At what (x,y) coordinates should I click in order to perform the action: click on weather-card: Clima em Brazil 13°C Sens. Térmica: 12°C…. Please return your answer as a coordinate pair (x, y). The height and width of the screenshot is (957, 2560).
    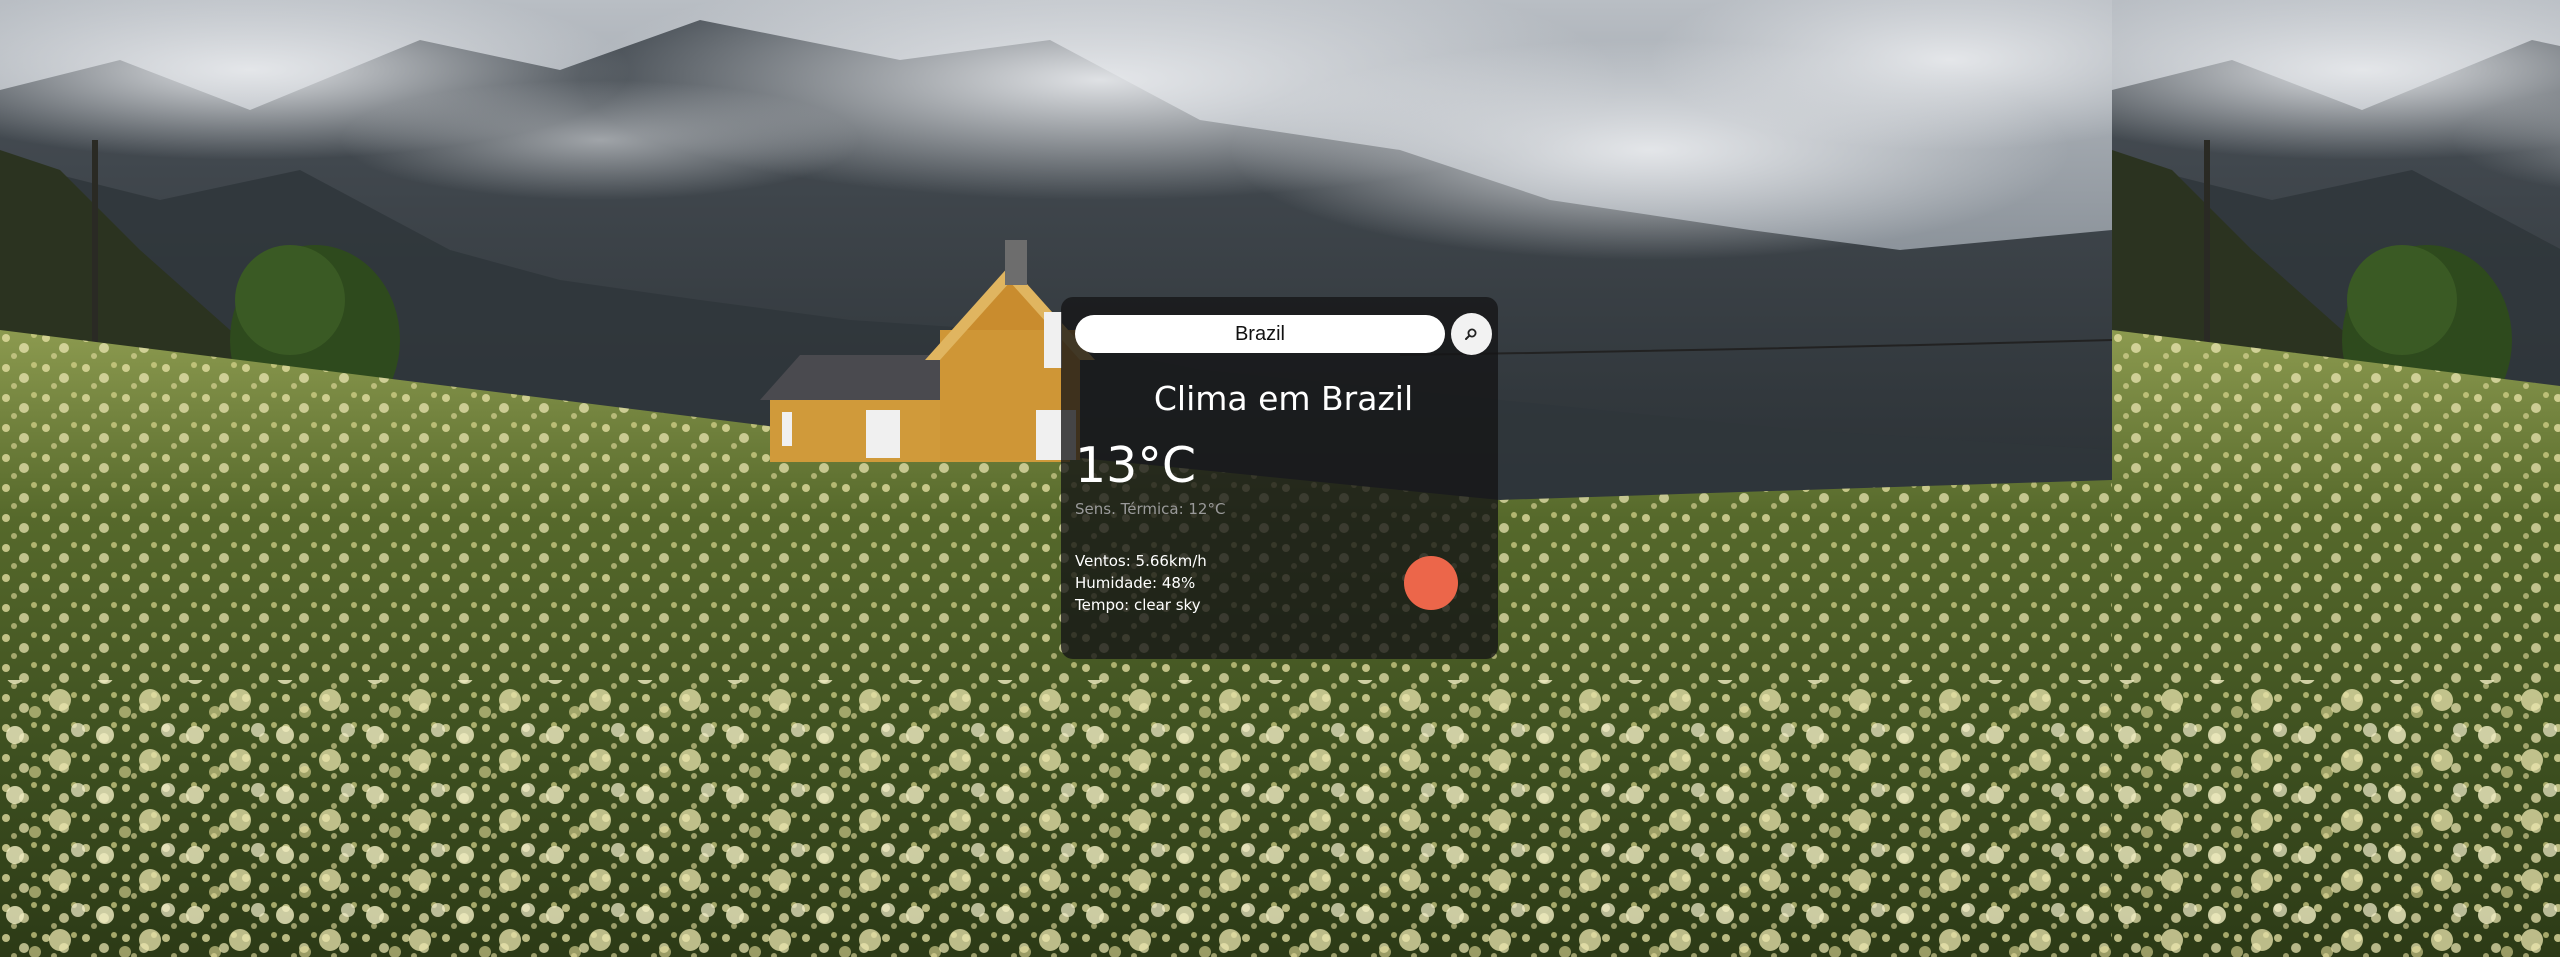
    Looking at the image, I should click on (1279, 478).